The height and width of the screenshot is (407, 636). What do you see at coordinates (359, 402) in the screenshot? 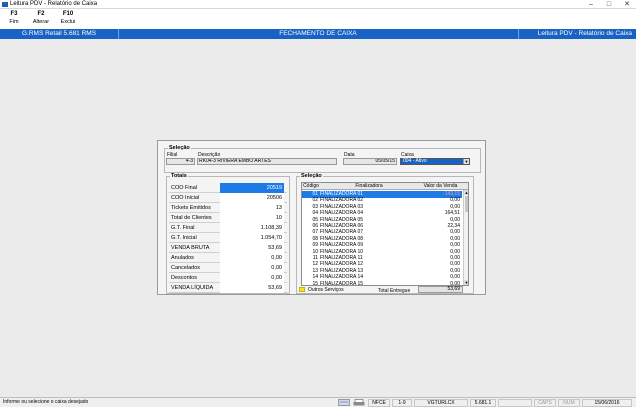
I see `printer-icon` at bounding box center [359, 402].